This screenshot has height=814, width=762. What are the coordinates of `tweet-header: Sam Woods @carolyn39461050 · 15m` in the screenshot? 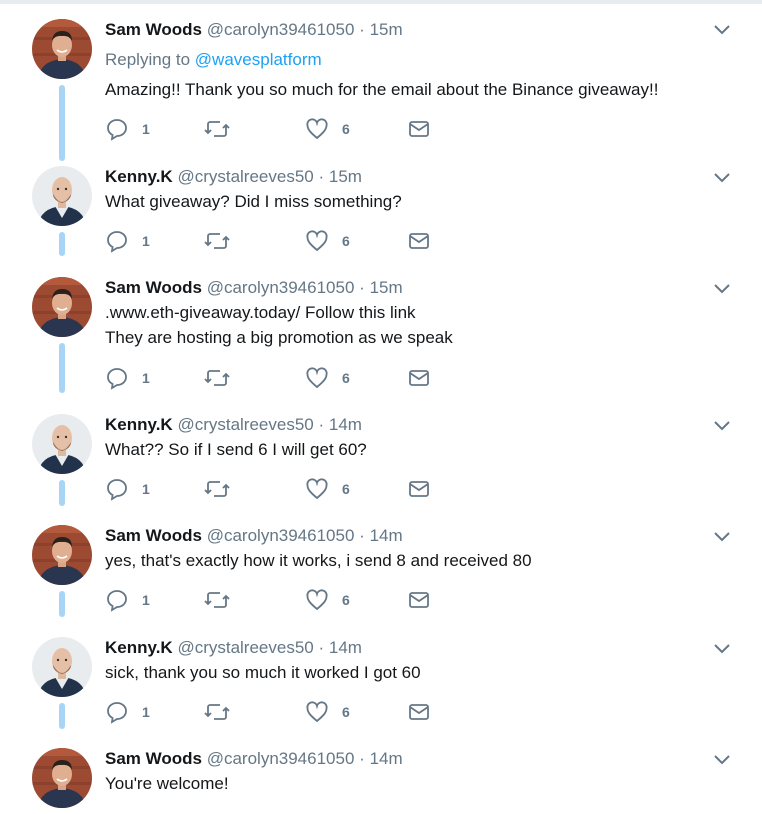 It's located at (254, 30).